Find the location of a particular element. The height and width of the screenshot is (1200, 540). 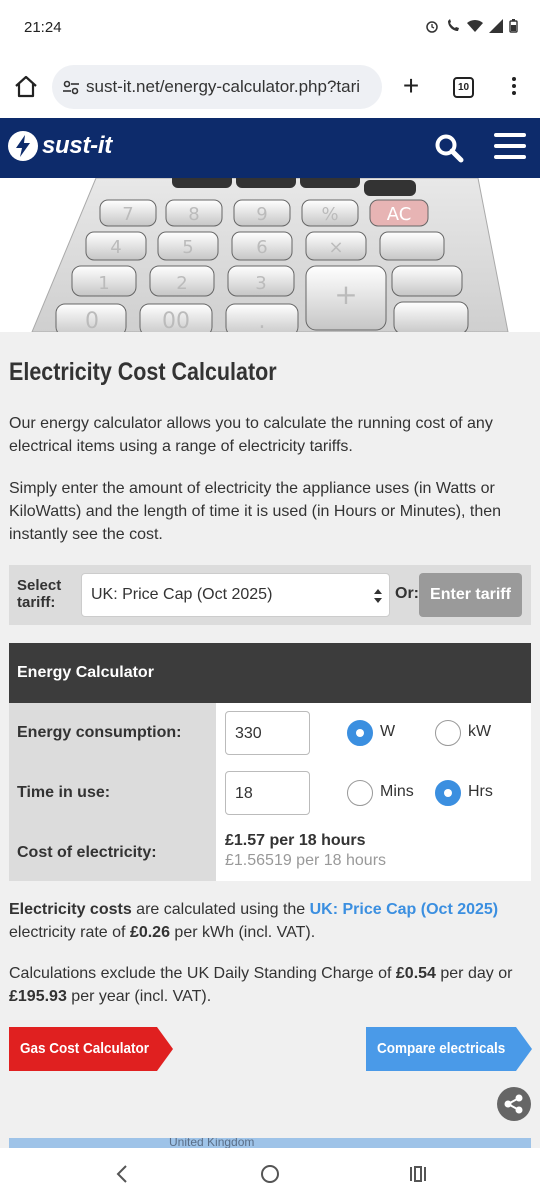

address-bar: sust-it.net/energy-calculator.php?tari is located at coordinates (217, 87).